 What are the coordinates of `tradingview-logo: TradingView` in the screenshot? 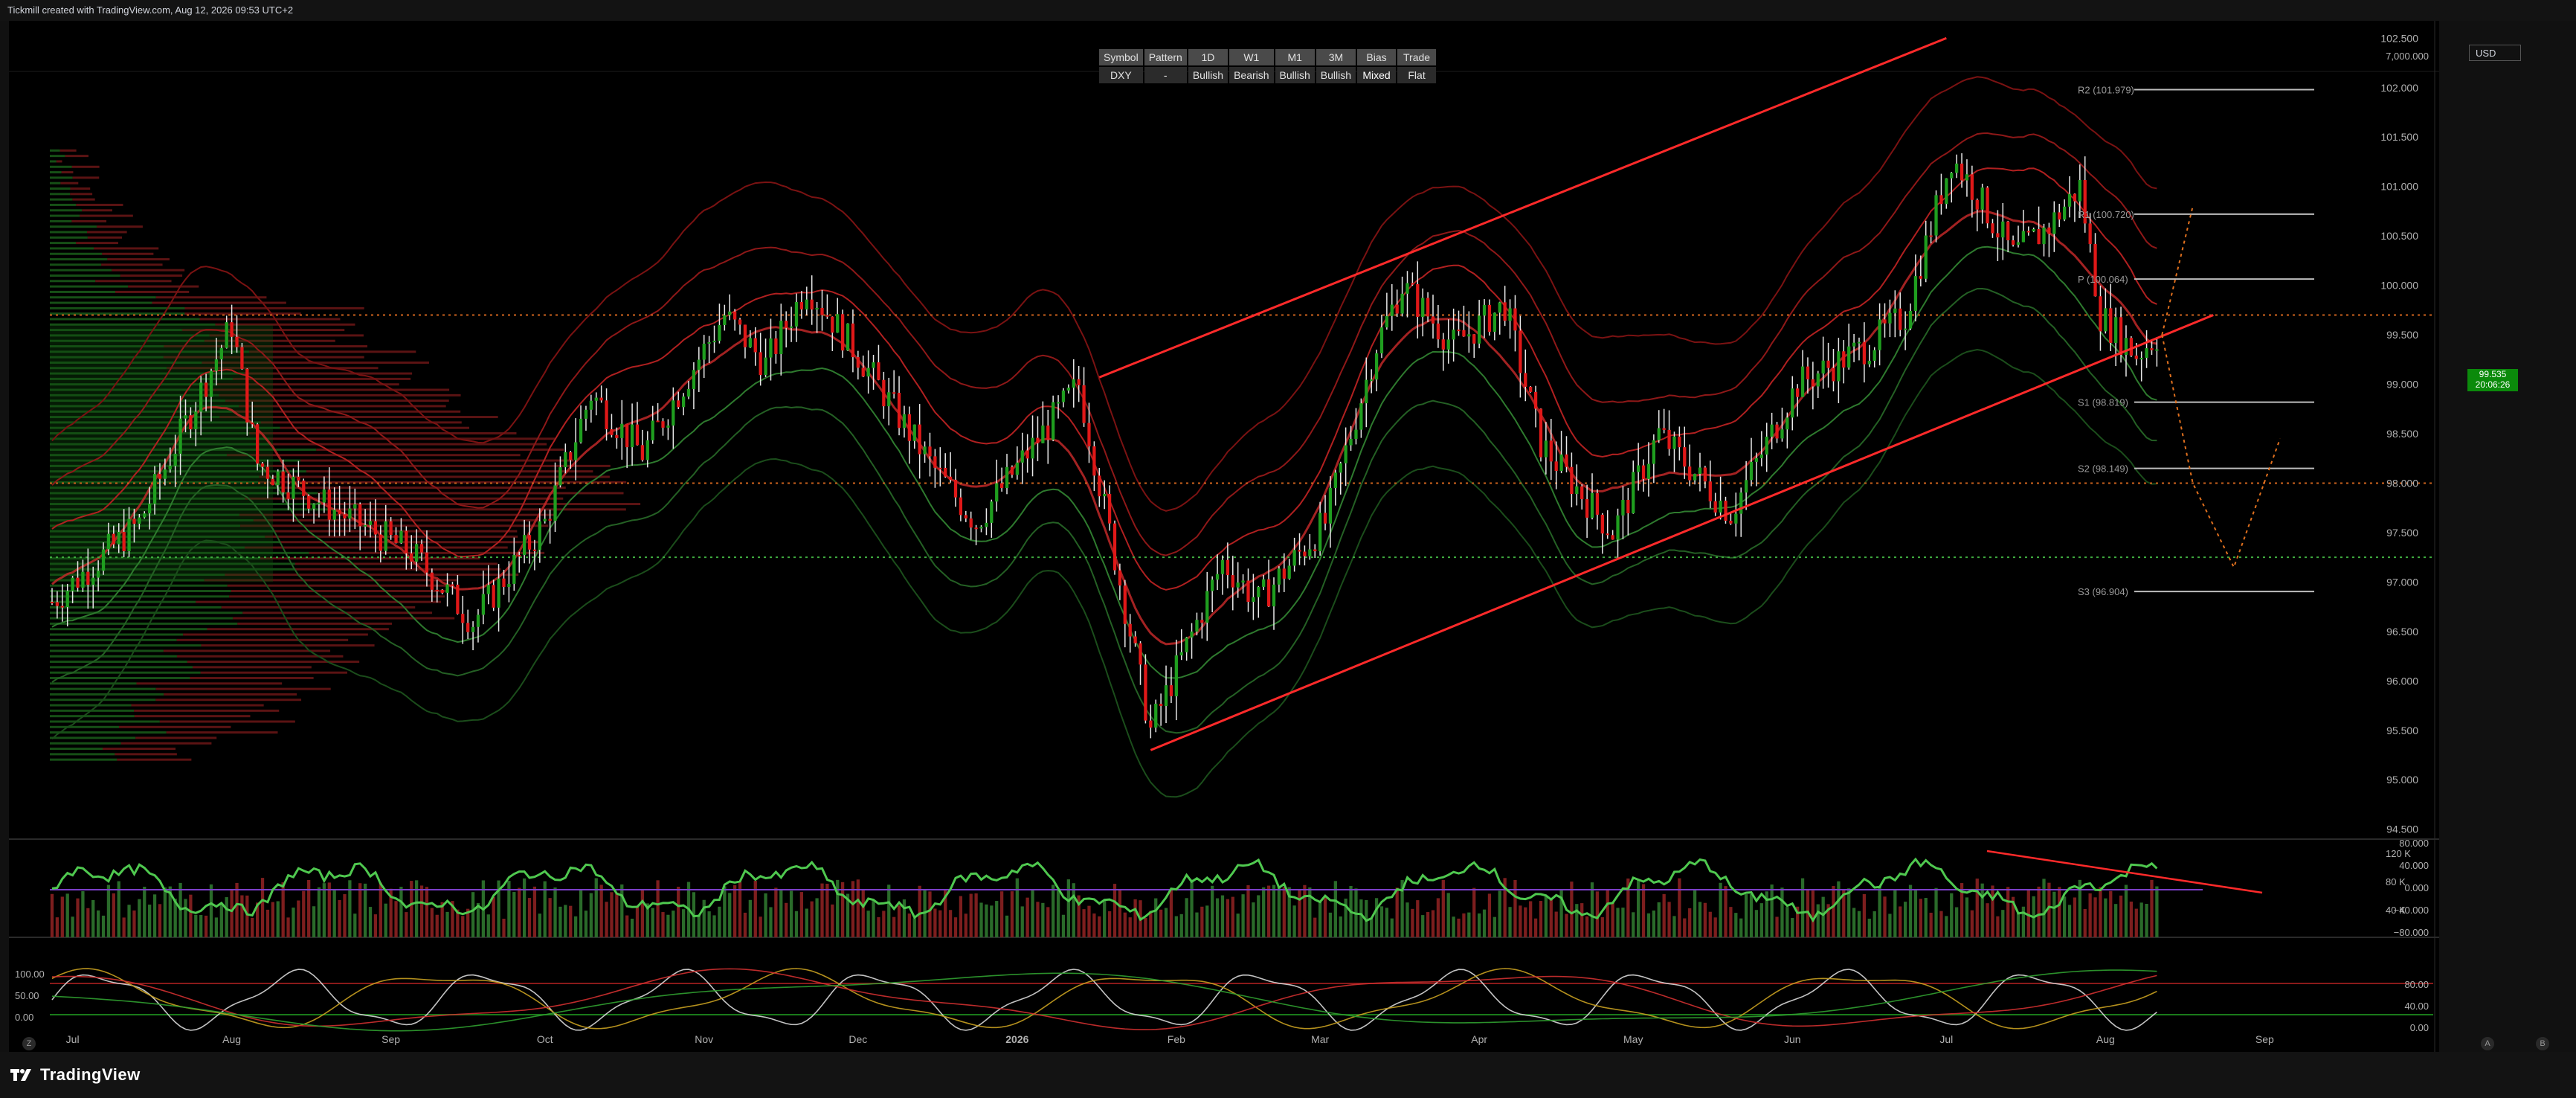 It's located at (75, 1075).